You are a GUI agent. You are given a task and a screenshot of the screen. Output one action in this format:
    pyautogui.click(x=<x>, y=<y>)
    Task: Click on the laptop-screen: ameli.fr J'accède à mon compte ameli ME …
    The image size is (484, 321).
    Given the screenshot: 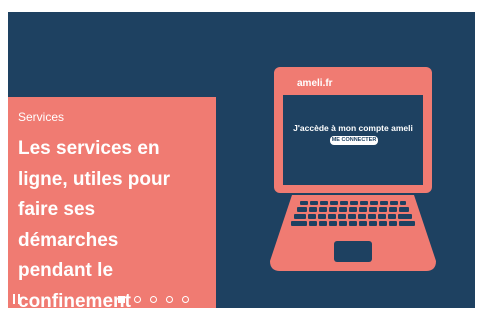 What is the action you would take?
    pyautogui.click(x=353, y=129)
    